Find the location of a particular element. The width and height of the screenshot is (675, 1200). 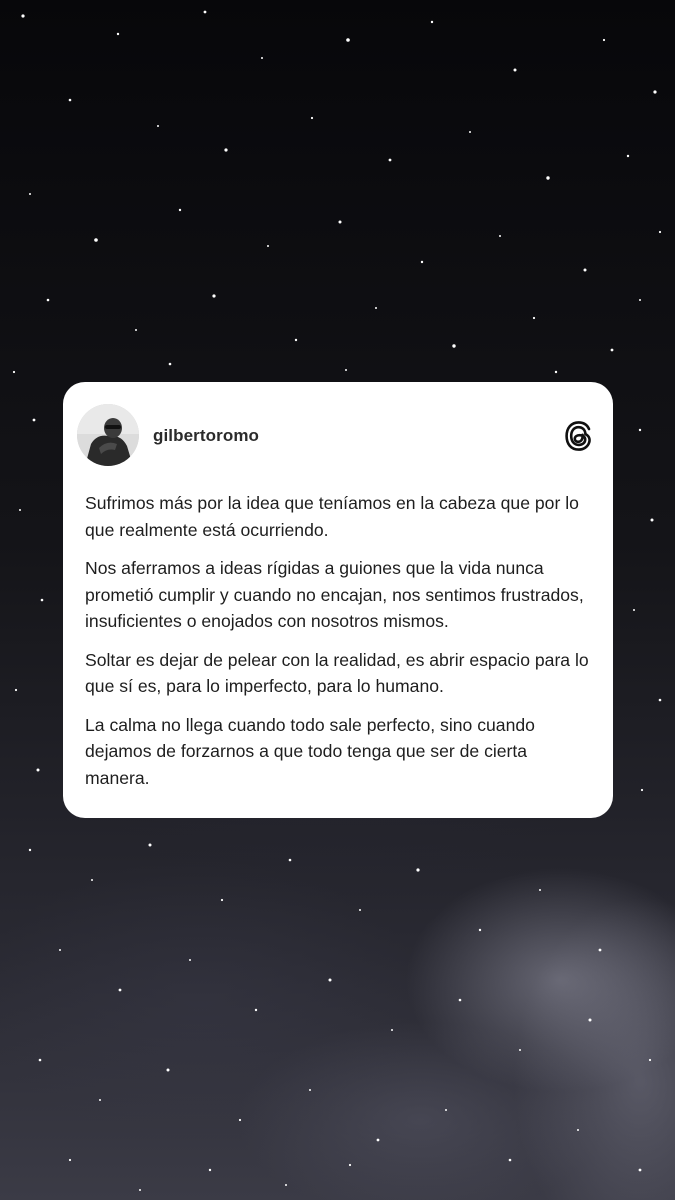

username: gilbertoromo is located at coordinates (206, 436).